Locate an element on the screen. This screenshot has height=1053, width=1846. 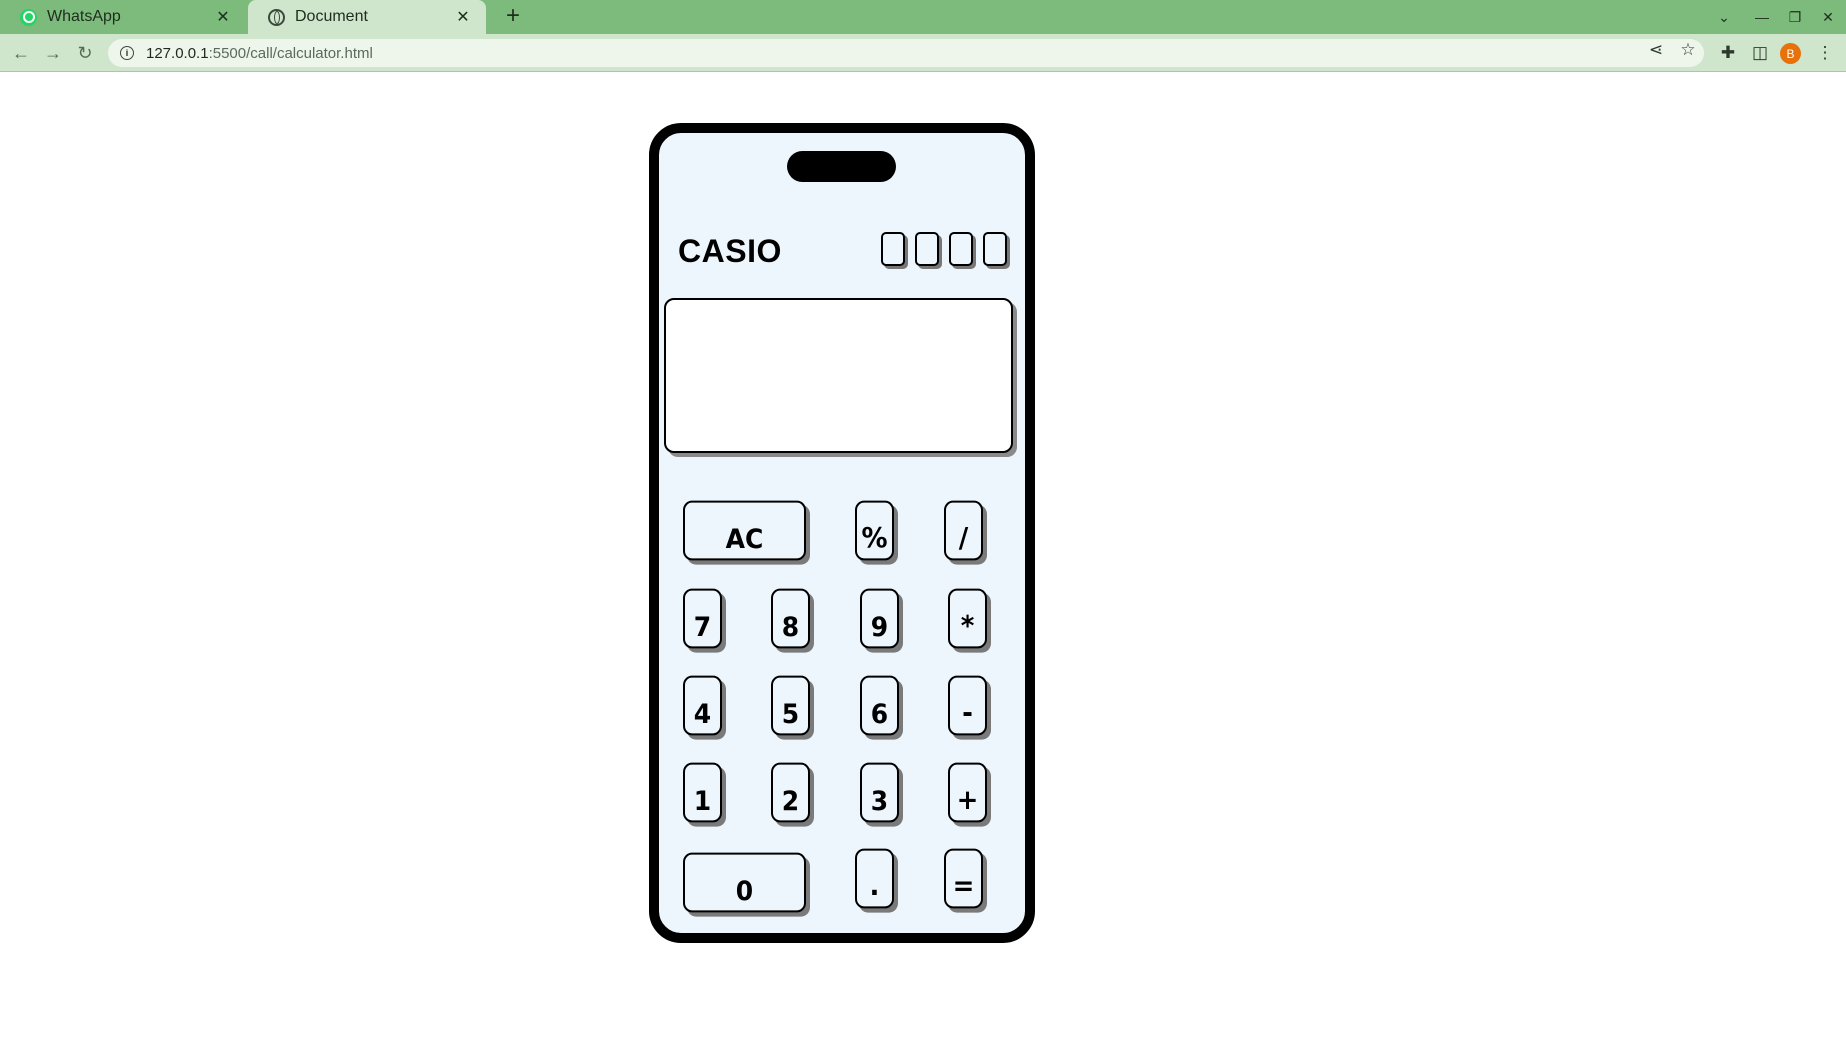
digit-9-button: 9 is located at coordinates (879, 618).